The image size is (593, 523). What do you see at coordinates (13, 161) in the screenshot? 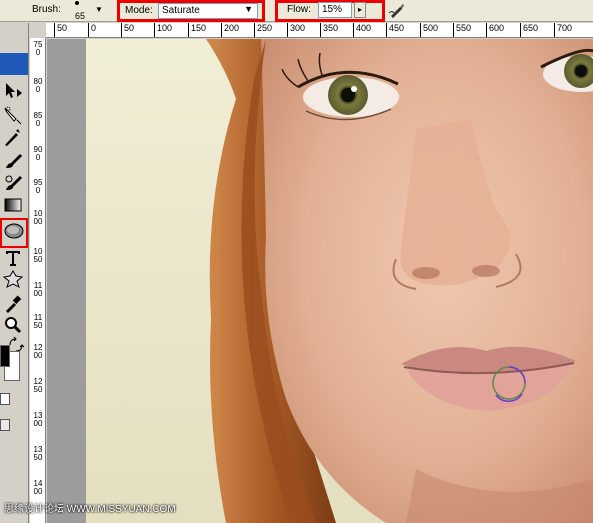
I see `brush-icon` at bounding box center [13, 161].